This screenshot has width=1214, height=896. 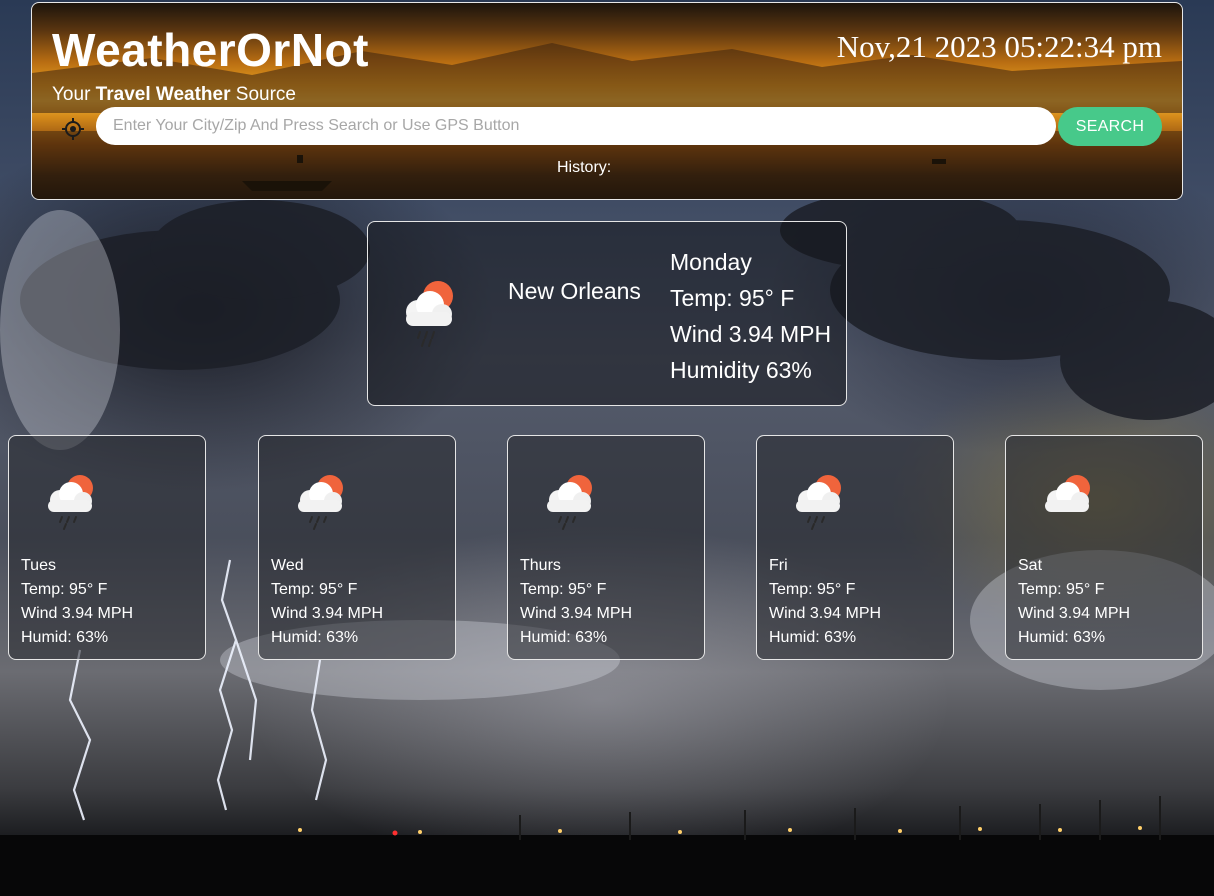 What do you see at coordinates (1104, 547) in the screenshot?
I see `forecast-card: Sat Temp: 95° F Wind 3.94 MPH Humid: 63%` at bounding box center [1104, 547].